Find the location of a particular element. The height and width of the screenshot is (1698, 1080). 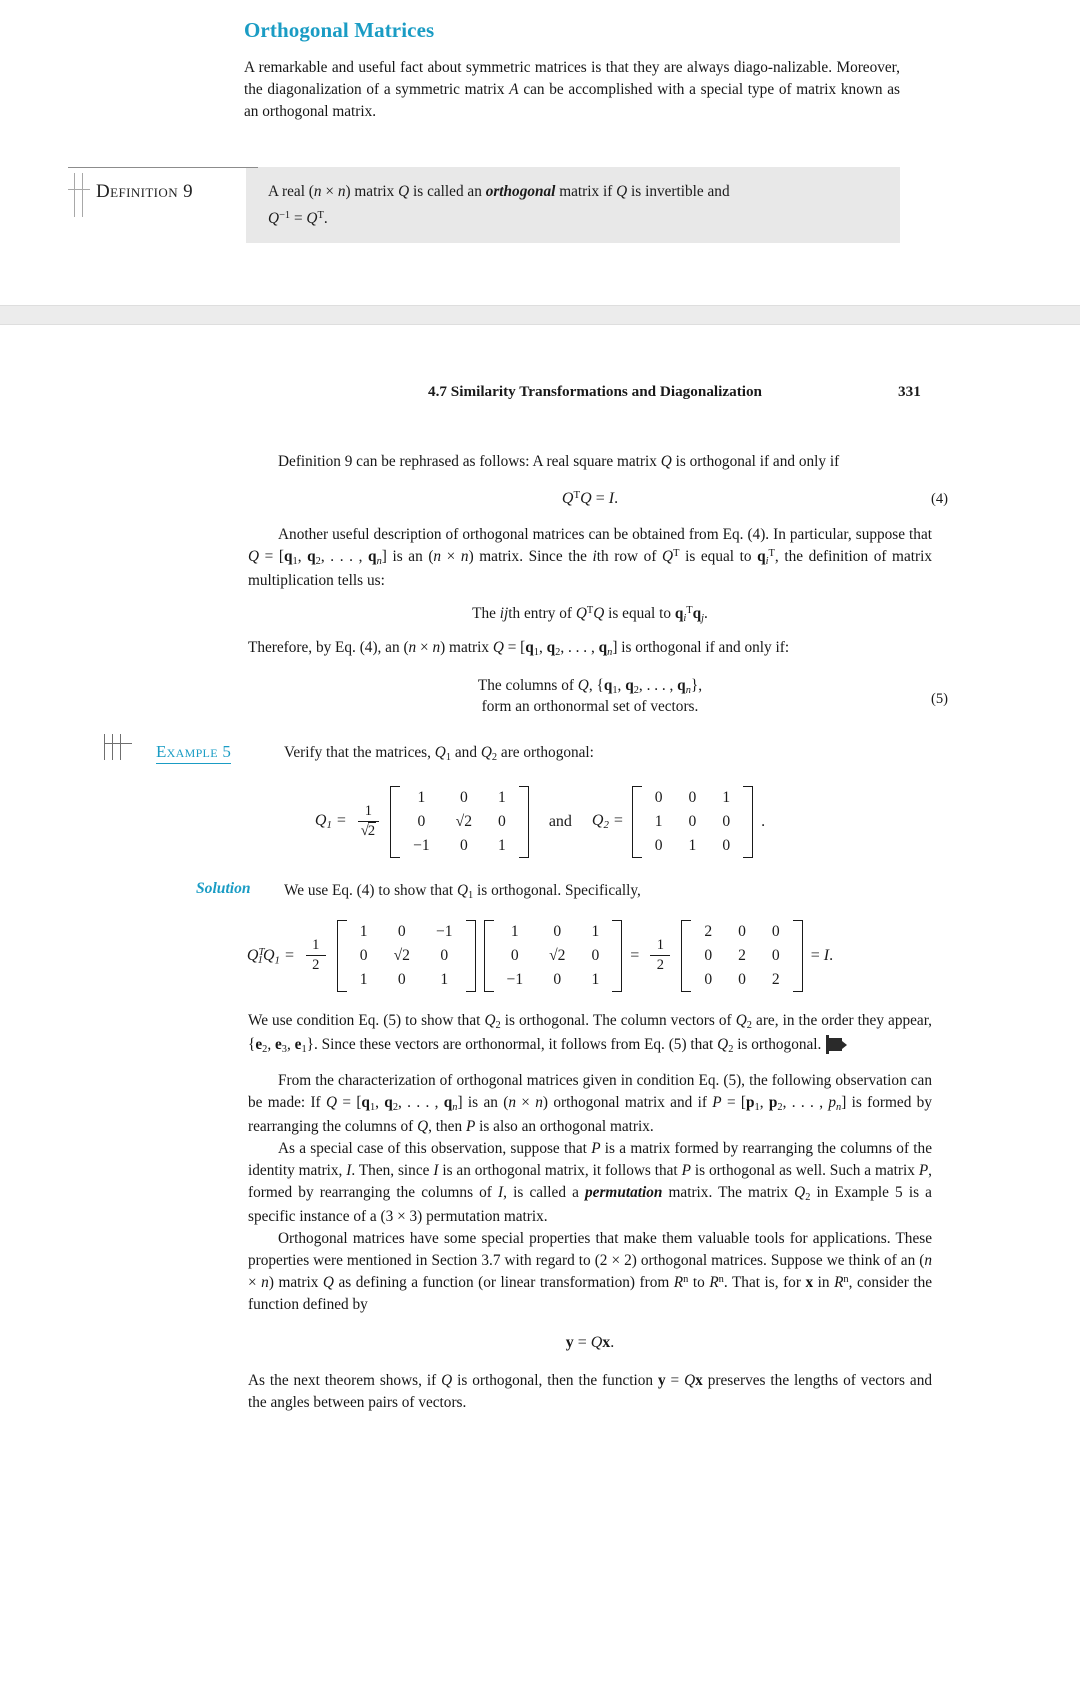

sol-Q1: Q is located at coordinates (462, 890).